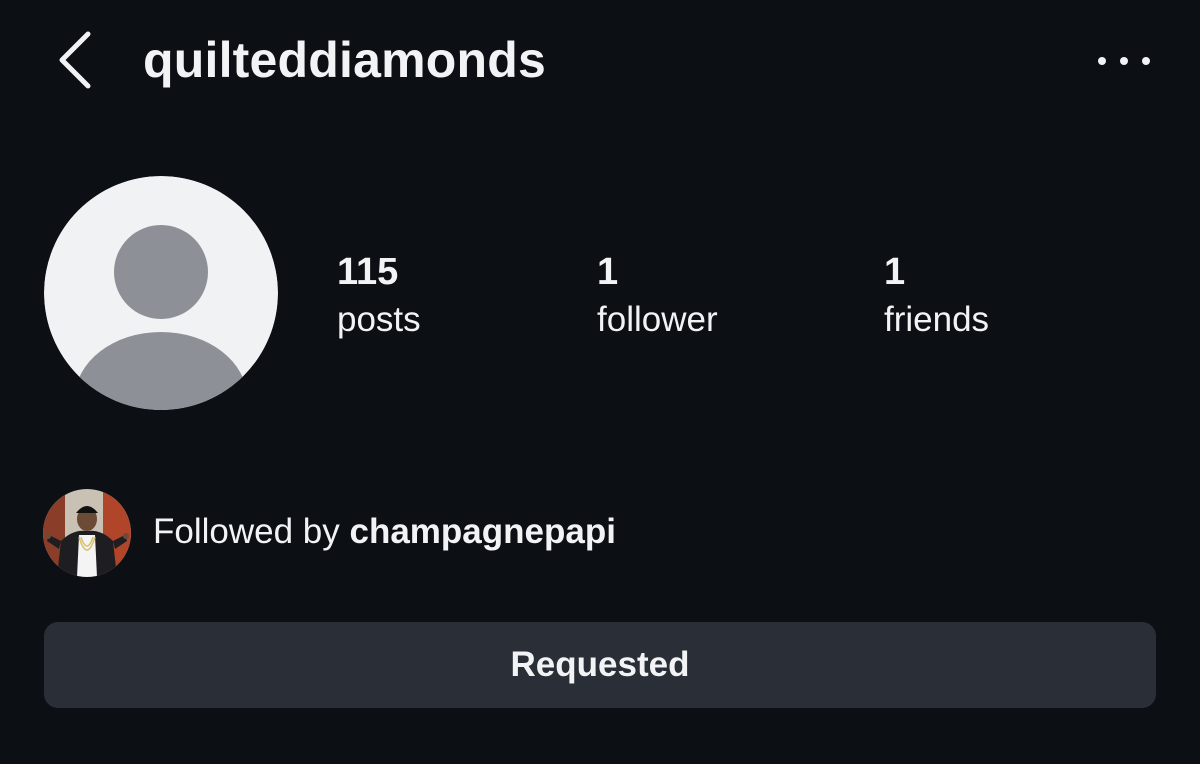 This screenshot has height=764, width=1200. I want to click on chevron-left-icon, so click(75, 60).